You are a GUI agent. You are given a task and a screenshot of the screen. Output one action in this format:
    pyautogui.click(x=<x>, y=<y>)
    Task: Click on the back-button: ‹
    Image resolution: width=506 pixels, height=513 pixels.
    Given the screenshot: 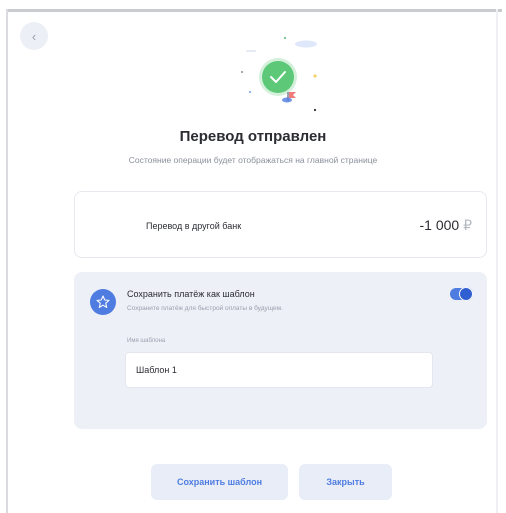 What is the action you would take?
    pyautogui.click(x=34, y=36)
    